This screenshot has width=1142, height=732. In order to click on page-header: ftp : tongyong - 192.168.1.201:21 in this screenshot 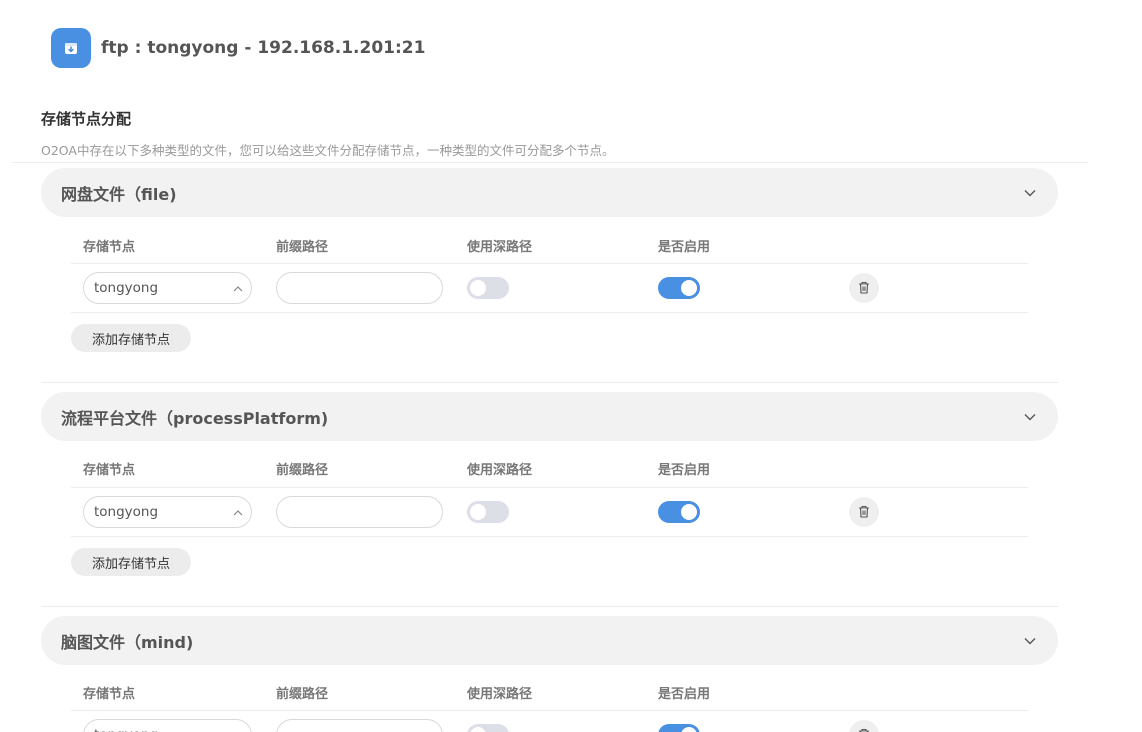, I will do `click(238, 48)`.